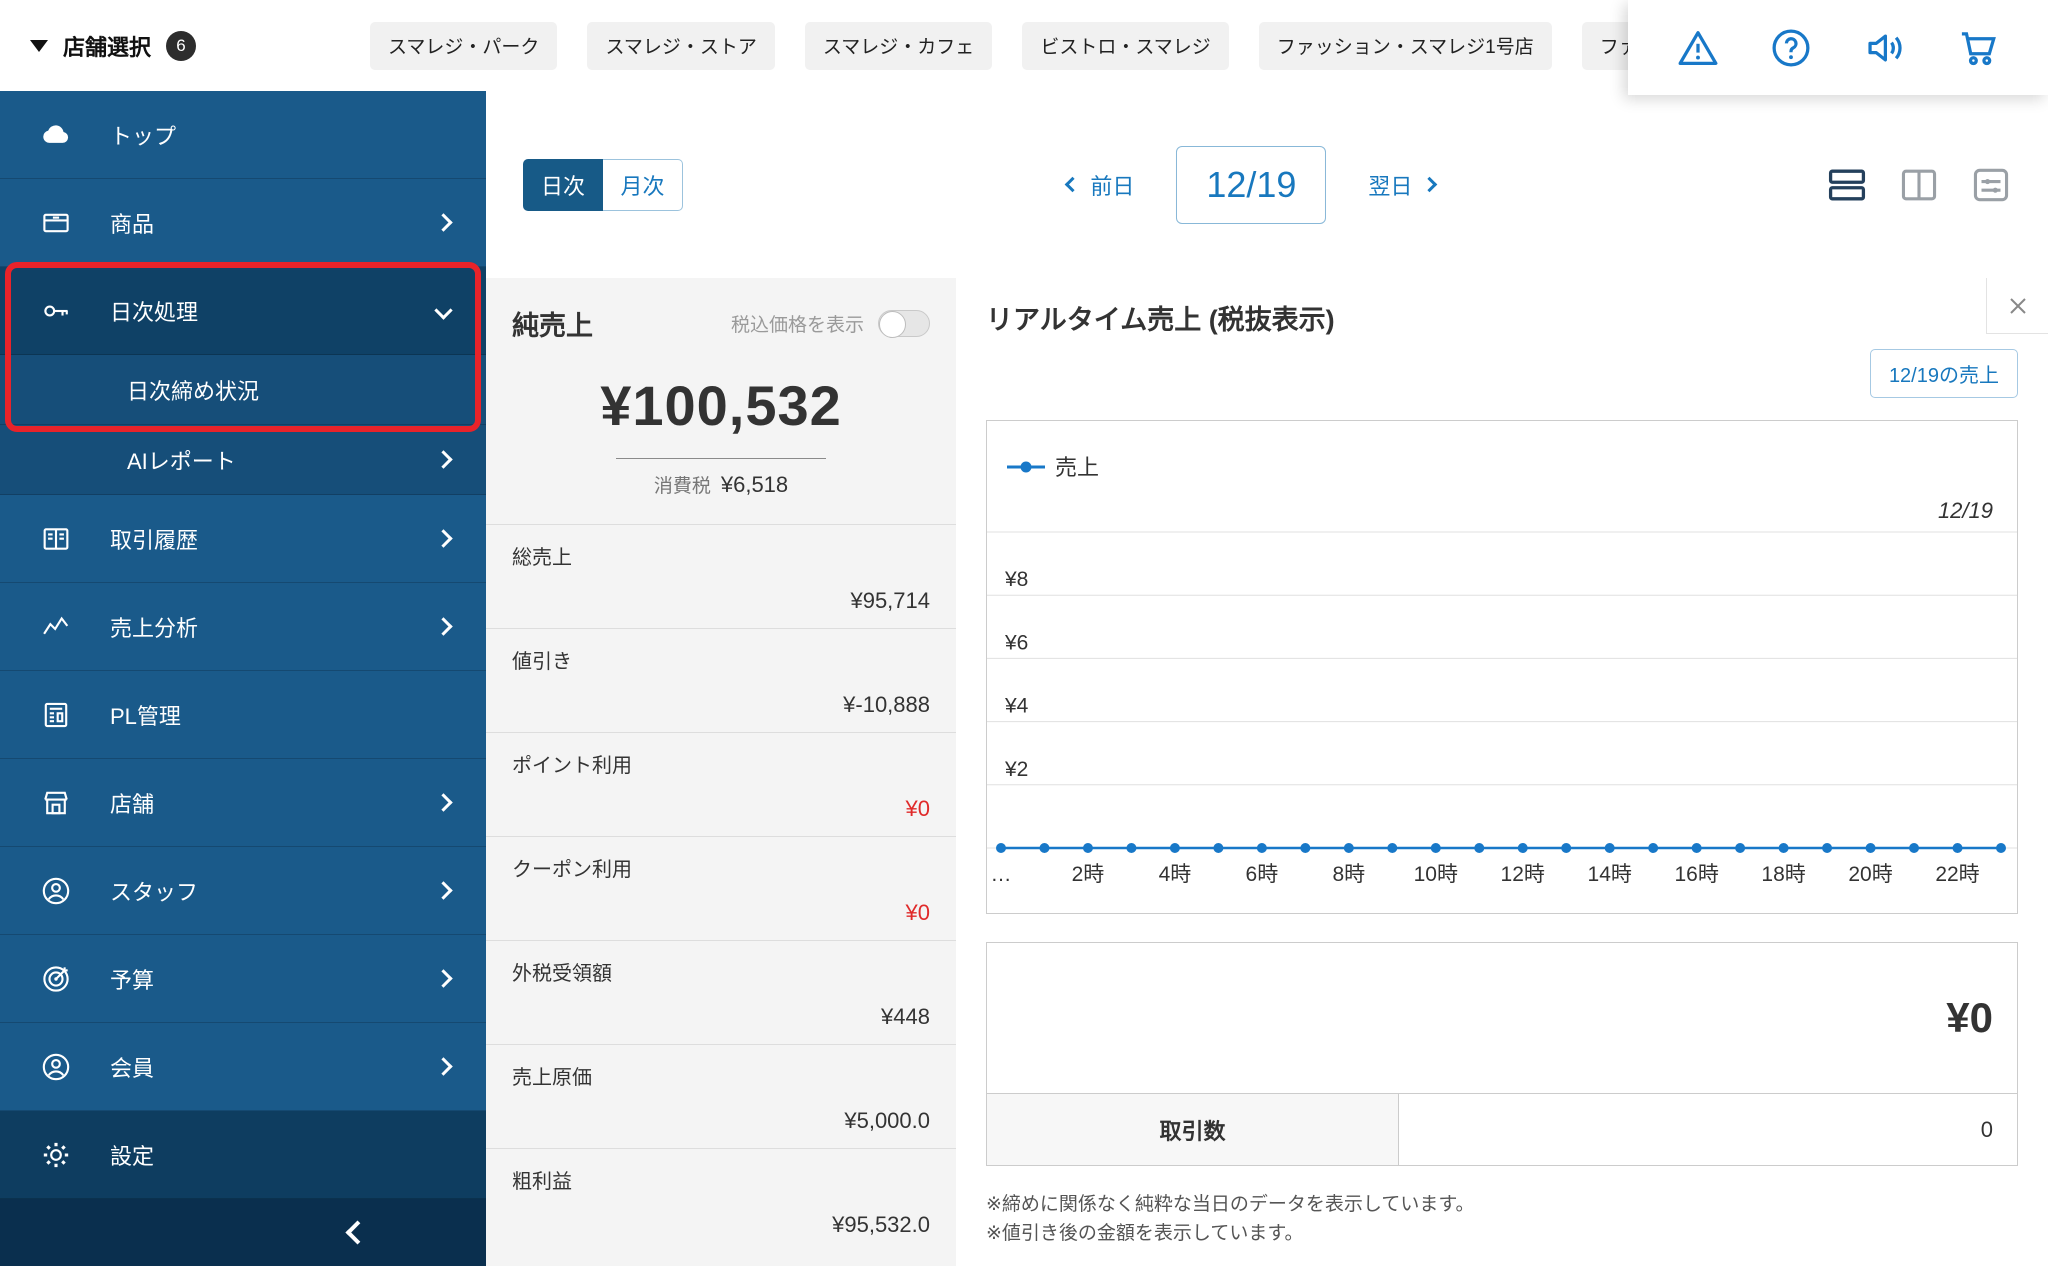 The image size is (2048, 1266). What do you see at coordinates (721, 576) in the screenshot?
I see `summary-row: 総売上 ¥95,714` at bounding box center [721, 576].